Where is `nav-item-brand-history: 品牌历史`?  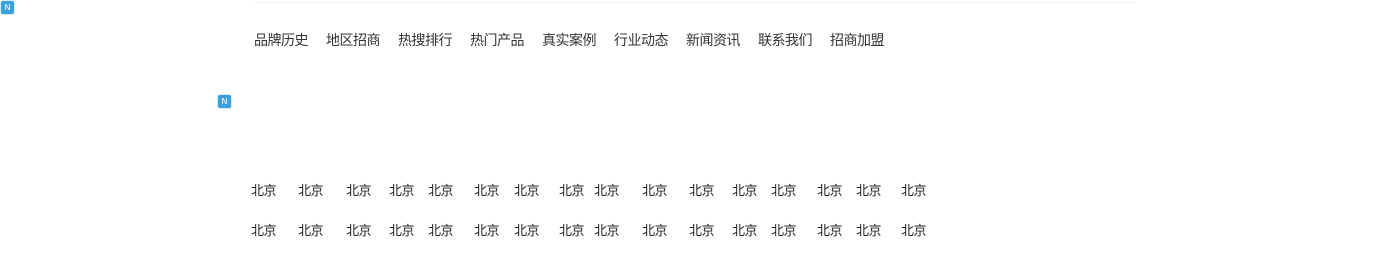
nav-item-brand-history: 品牌历史 is located at coordinates (281, 40).